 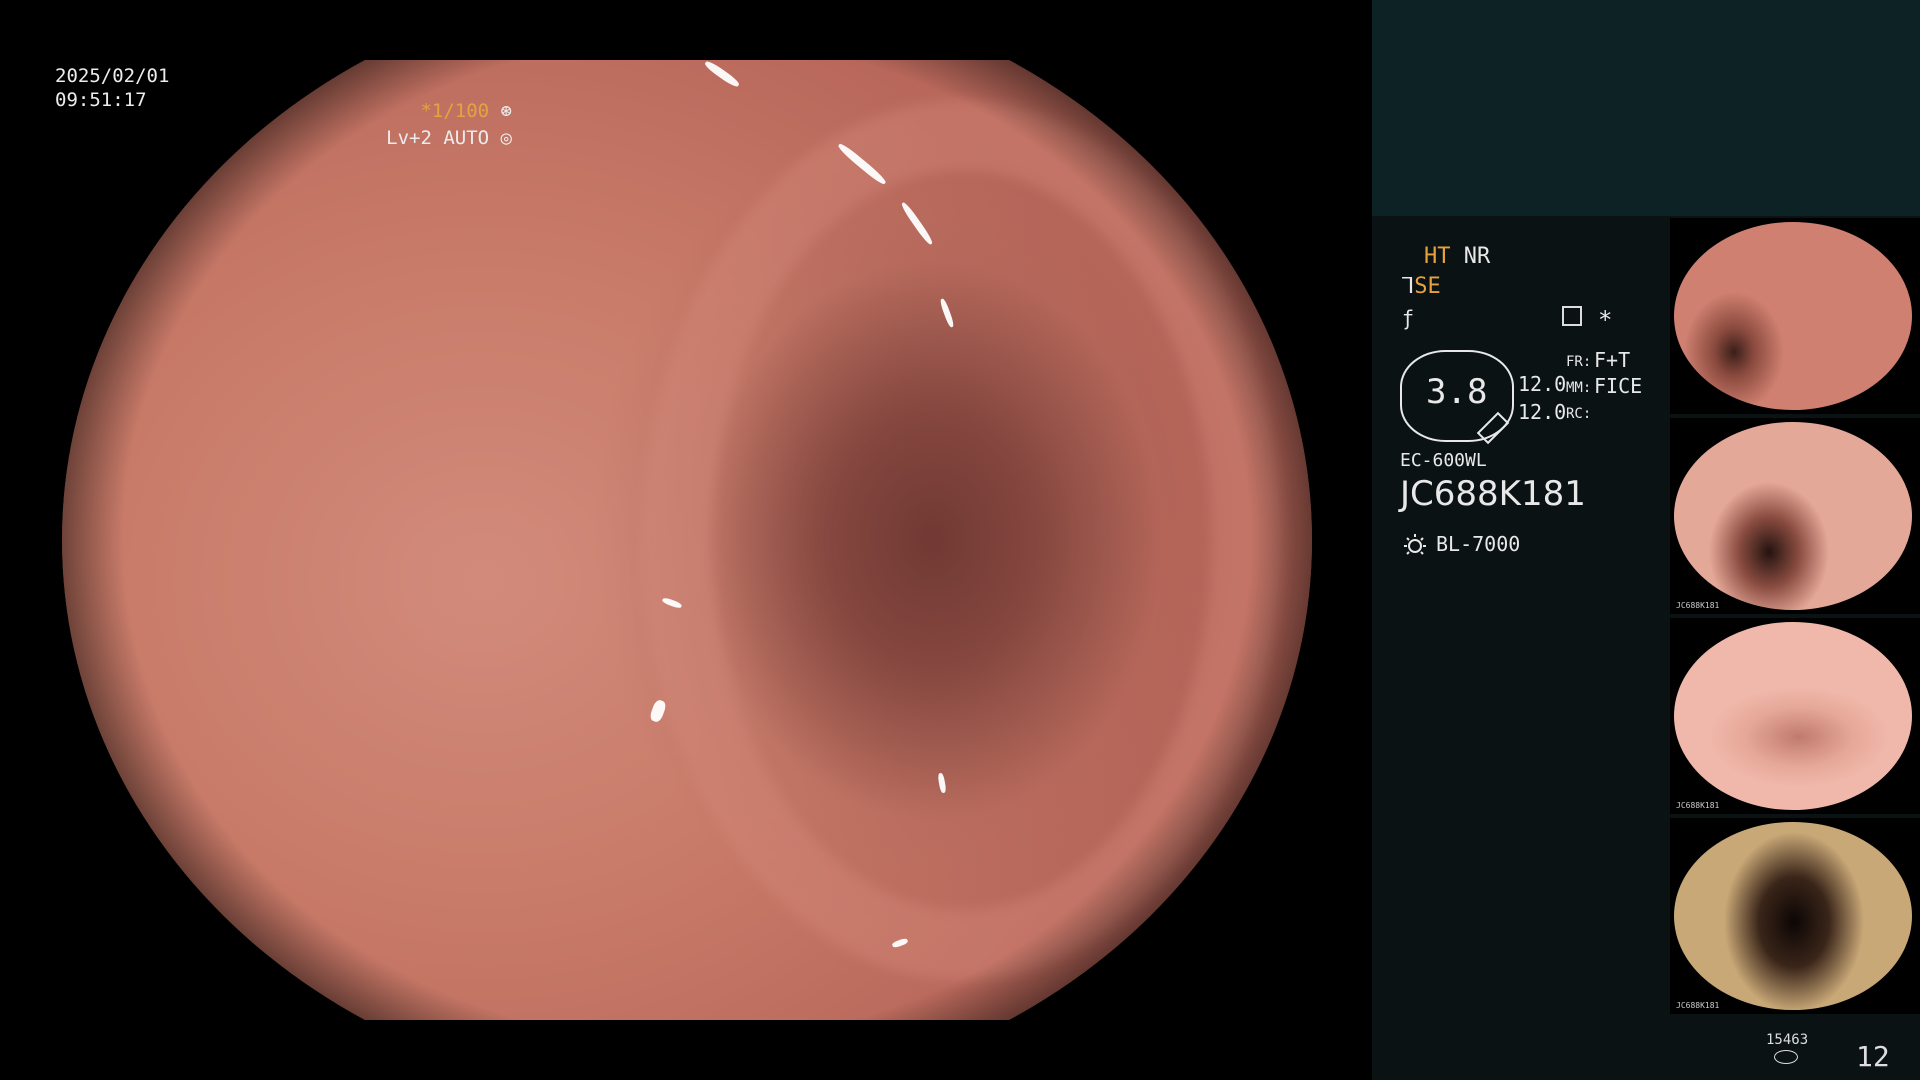 What do you see at coordinates (438, 138) in the screenshot?
I see `iris-text: Lv+2 AUTO` at bounding box center [438, 138].